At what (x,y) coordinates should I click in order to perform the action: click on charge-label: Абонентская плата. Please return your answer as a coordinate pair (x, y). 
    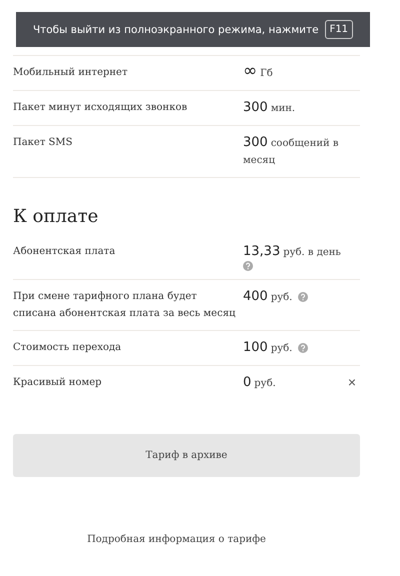
    Looking at the image, I should click on (64, 252).